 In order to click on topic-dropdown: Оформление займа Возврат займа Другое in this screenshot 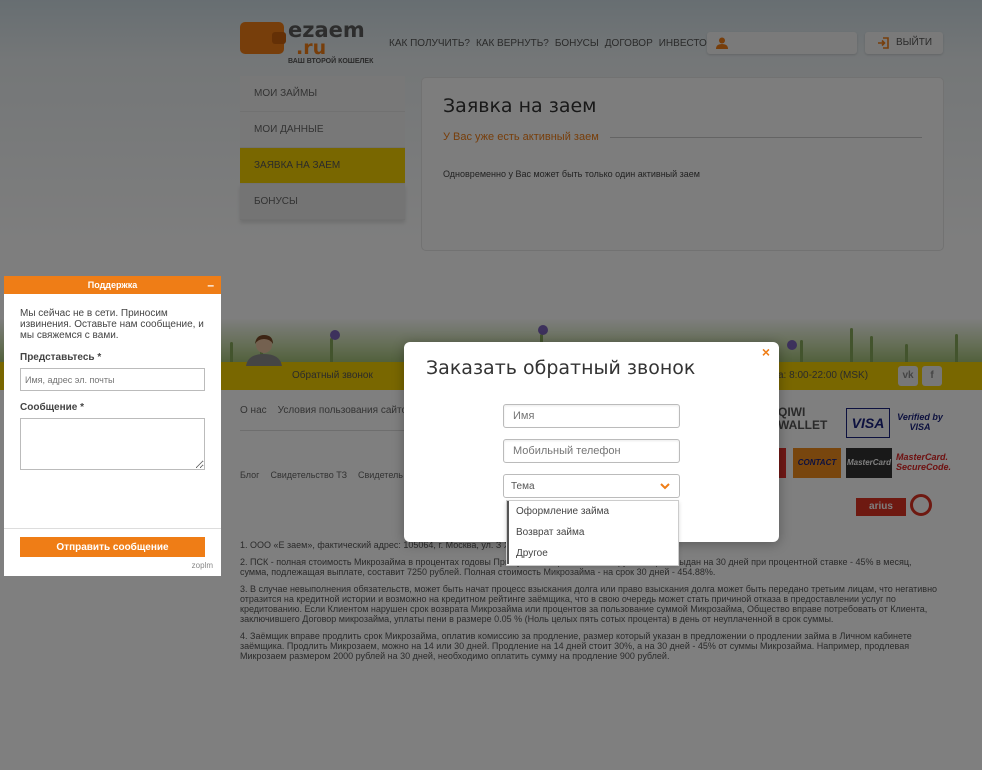, I will do `click(592, 533)`.